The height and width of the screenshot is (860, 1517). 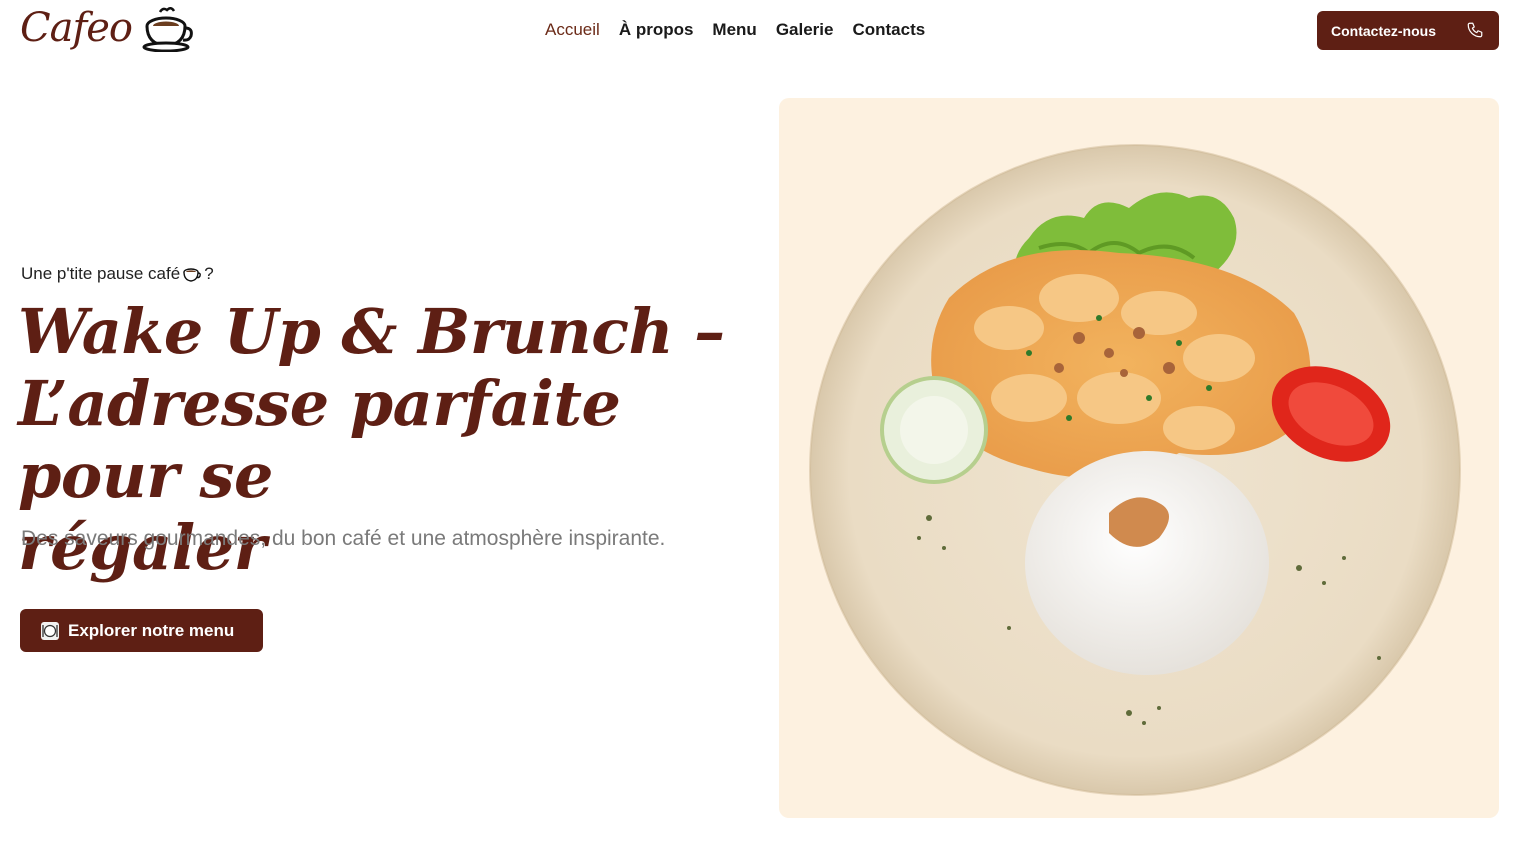 What do you see at coordinates (805, 30) in the screenshot?
I see `nav-galerie: Galerie` at bounding box center [805, 30].